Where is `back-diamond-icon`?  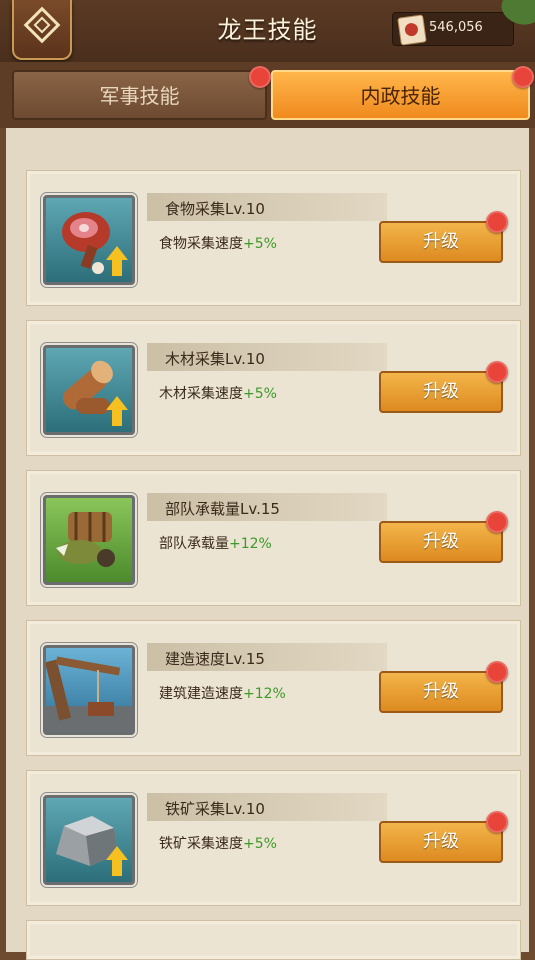
back-diamond-icon is located at coordinates (42, 25).